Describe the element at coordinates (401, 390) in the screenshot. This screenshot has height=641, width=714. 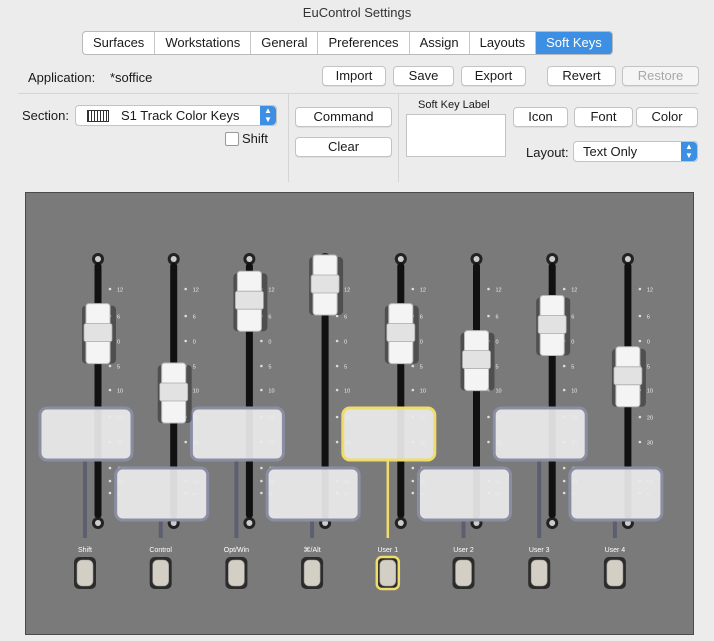
I see `fader-track` at that location.